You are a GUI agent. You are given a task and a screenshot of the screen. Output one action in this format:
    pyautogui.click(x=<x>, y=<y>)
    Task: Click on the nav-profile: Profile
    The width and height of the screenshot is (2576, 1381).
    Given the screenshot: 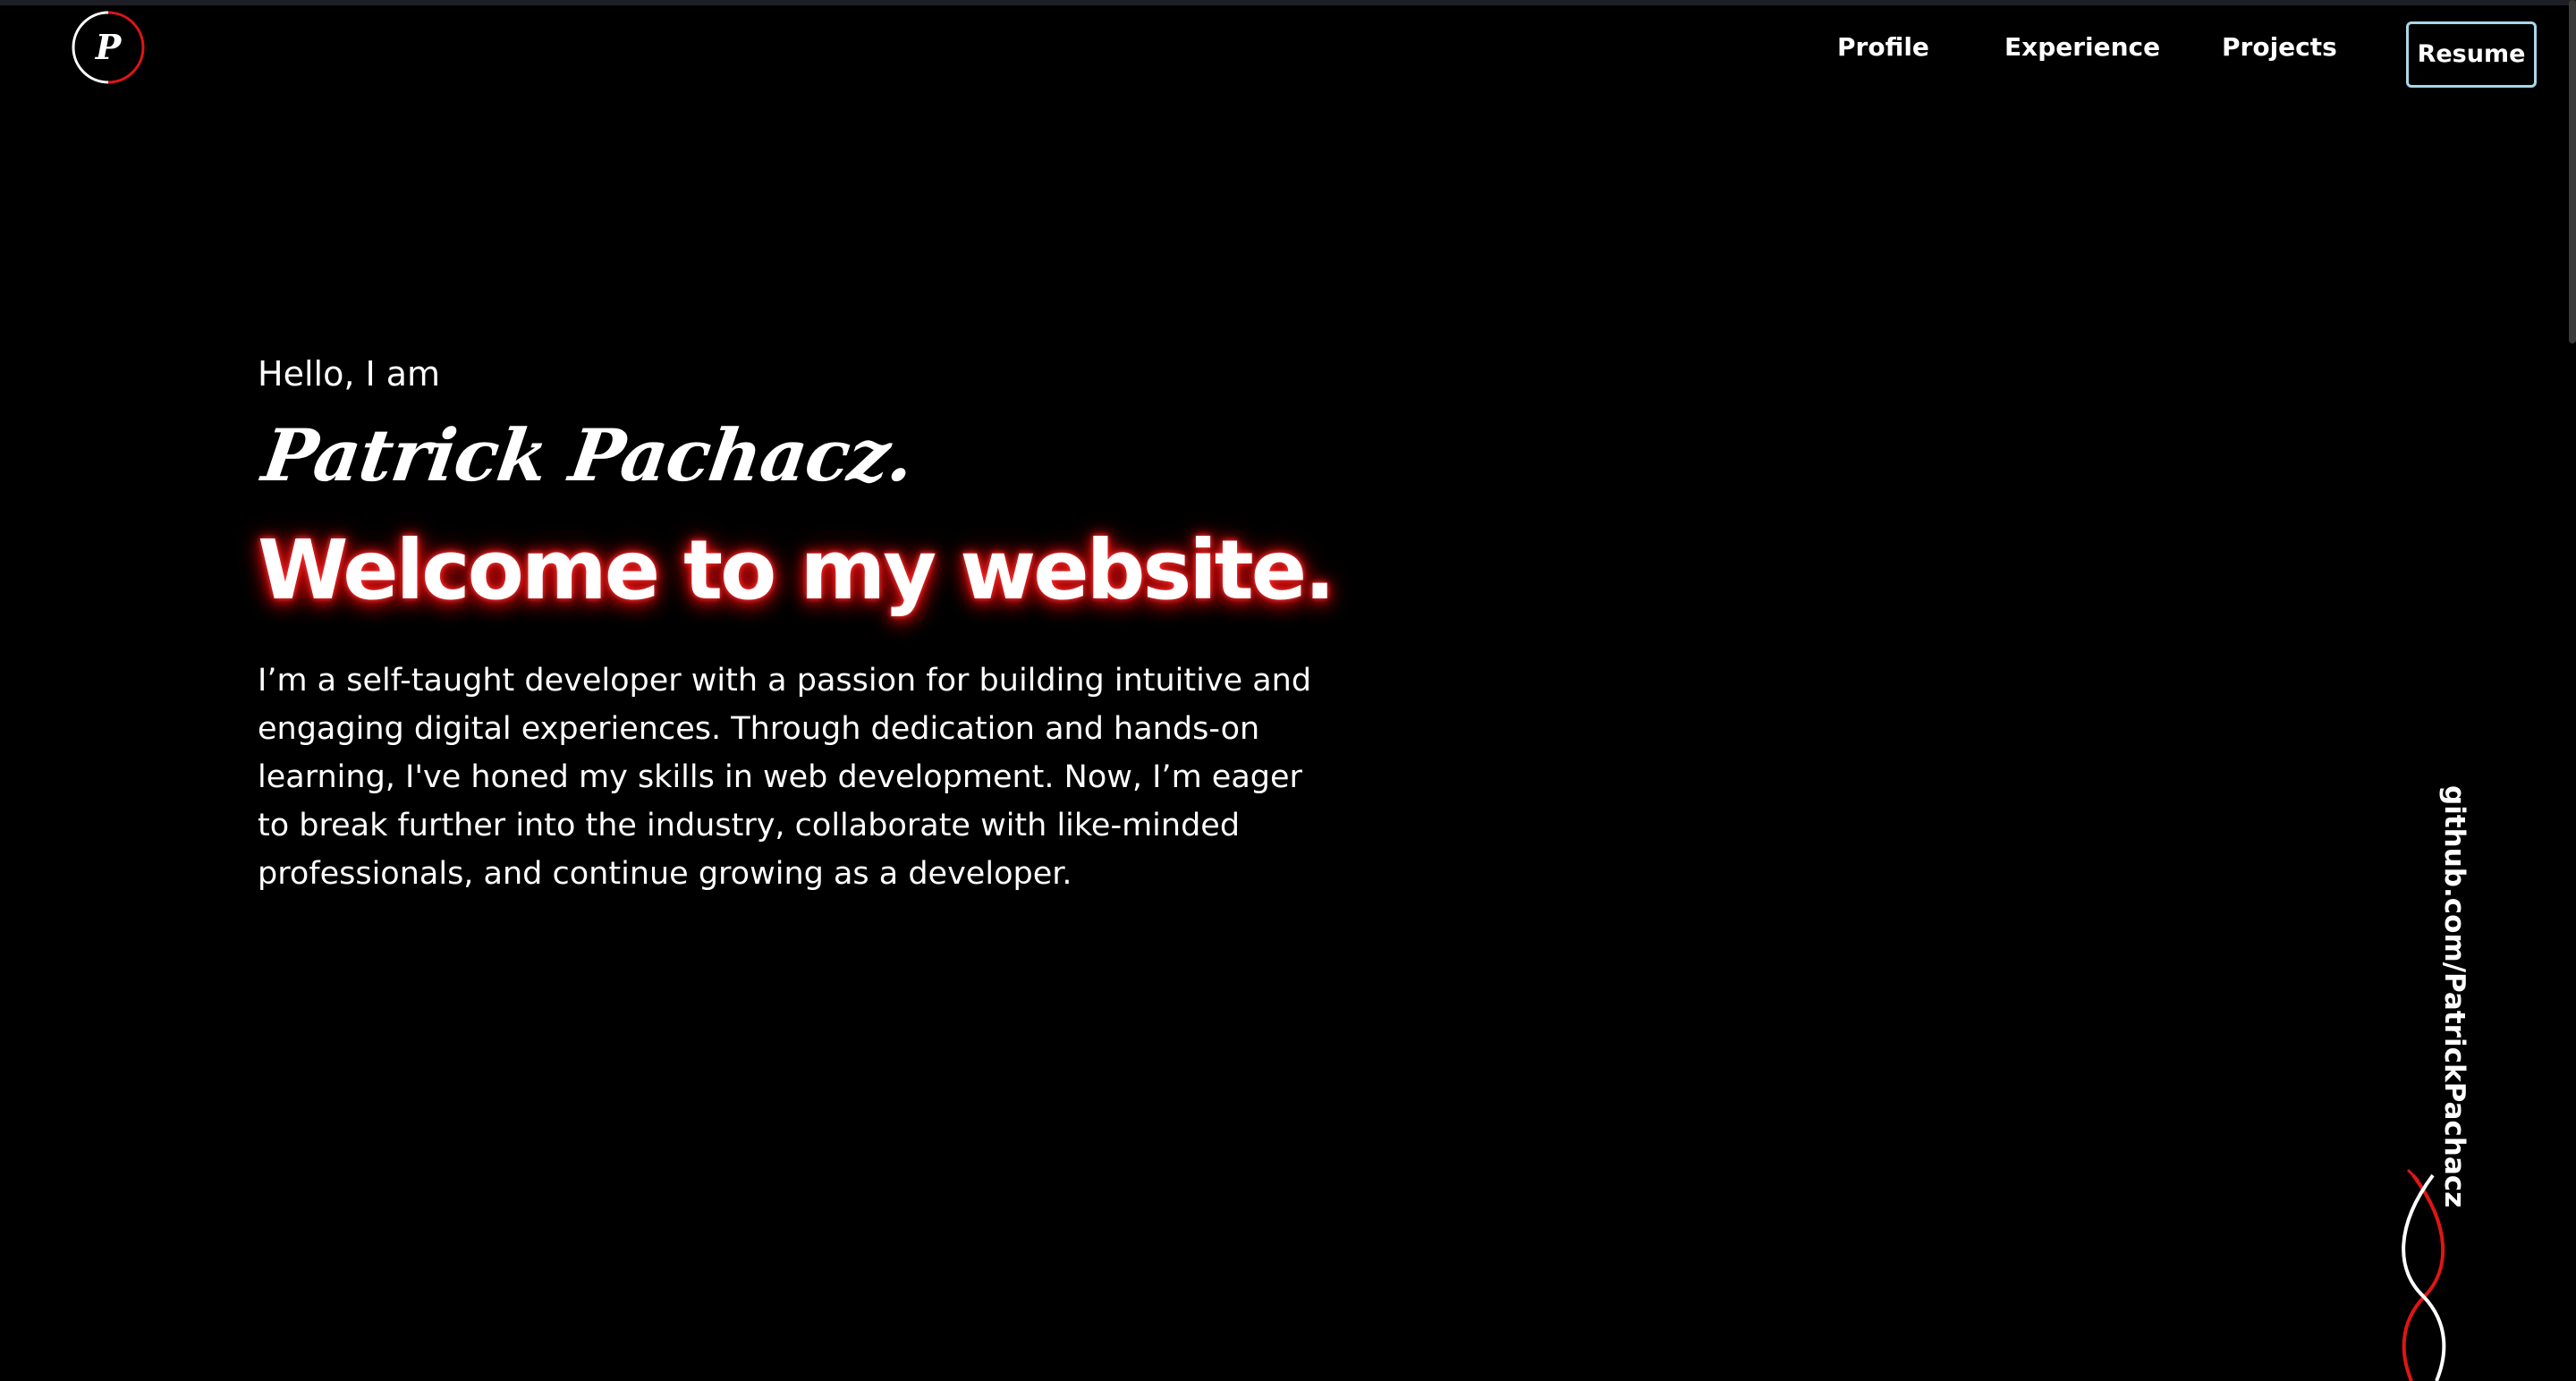 What is the action you would take?
    pyautogui.click(x=1883, y=47)
    